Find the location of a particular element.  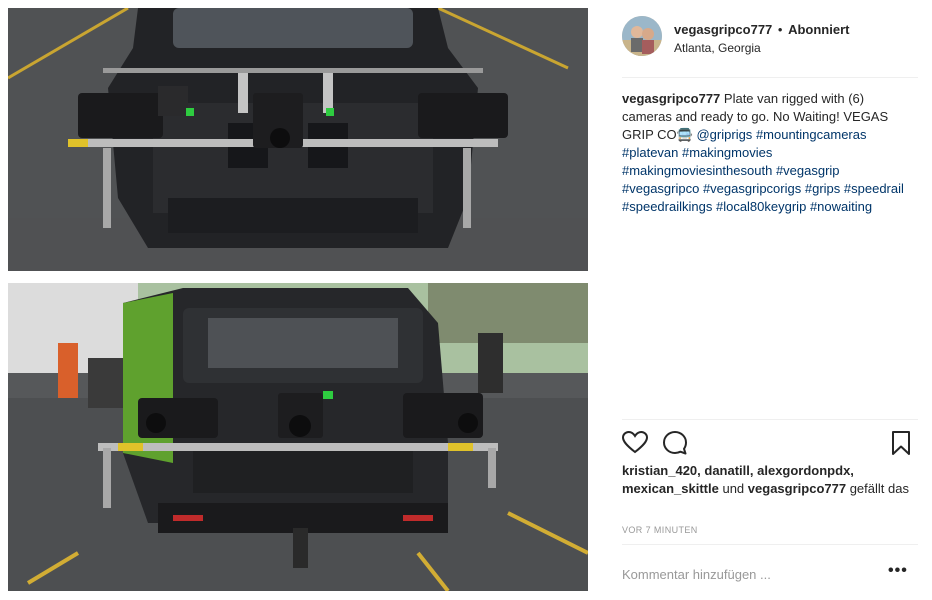

header-username-link: vegasgripco777 is located at coordinates (723, 29).